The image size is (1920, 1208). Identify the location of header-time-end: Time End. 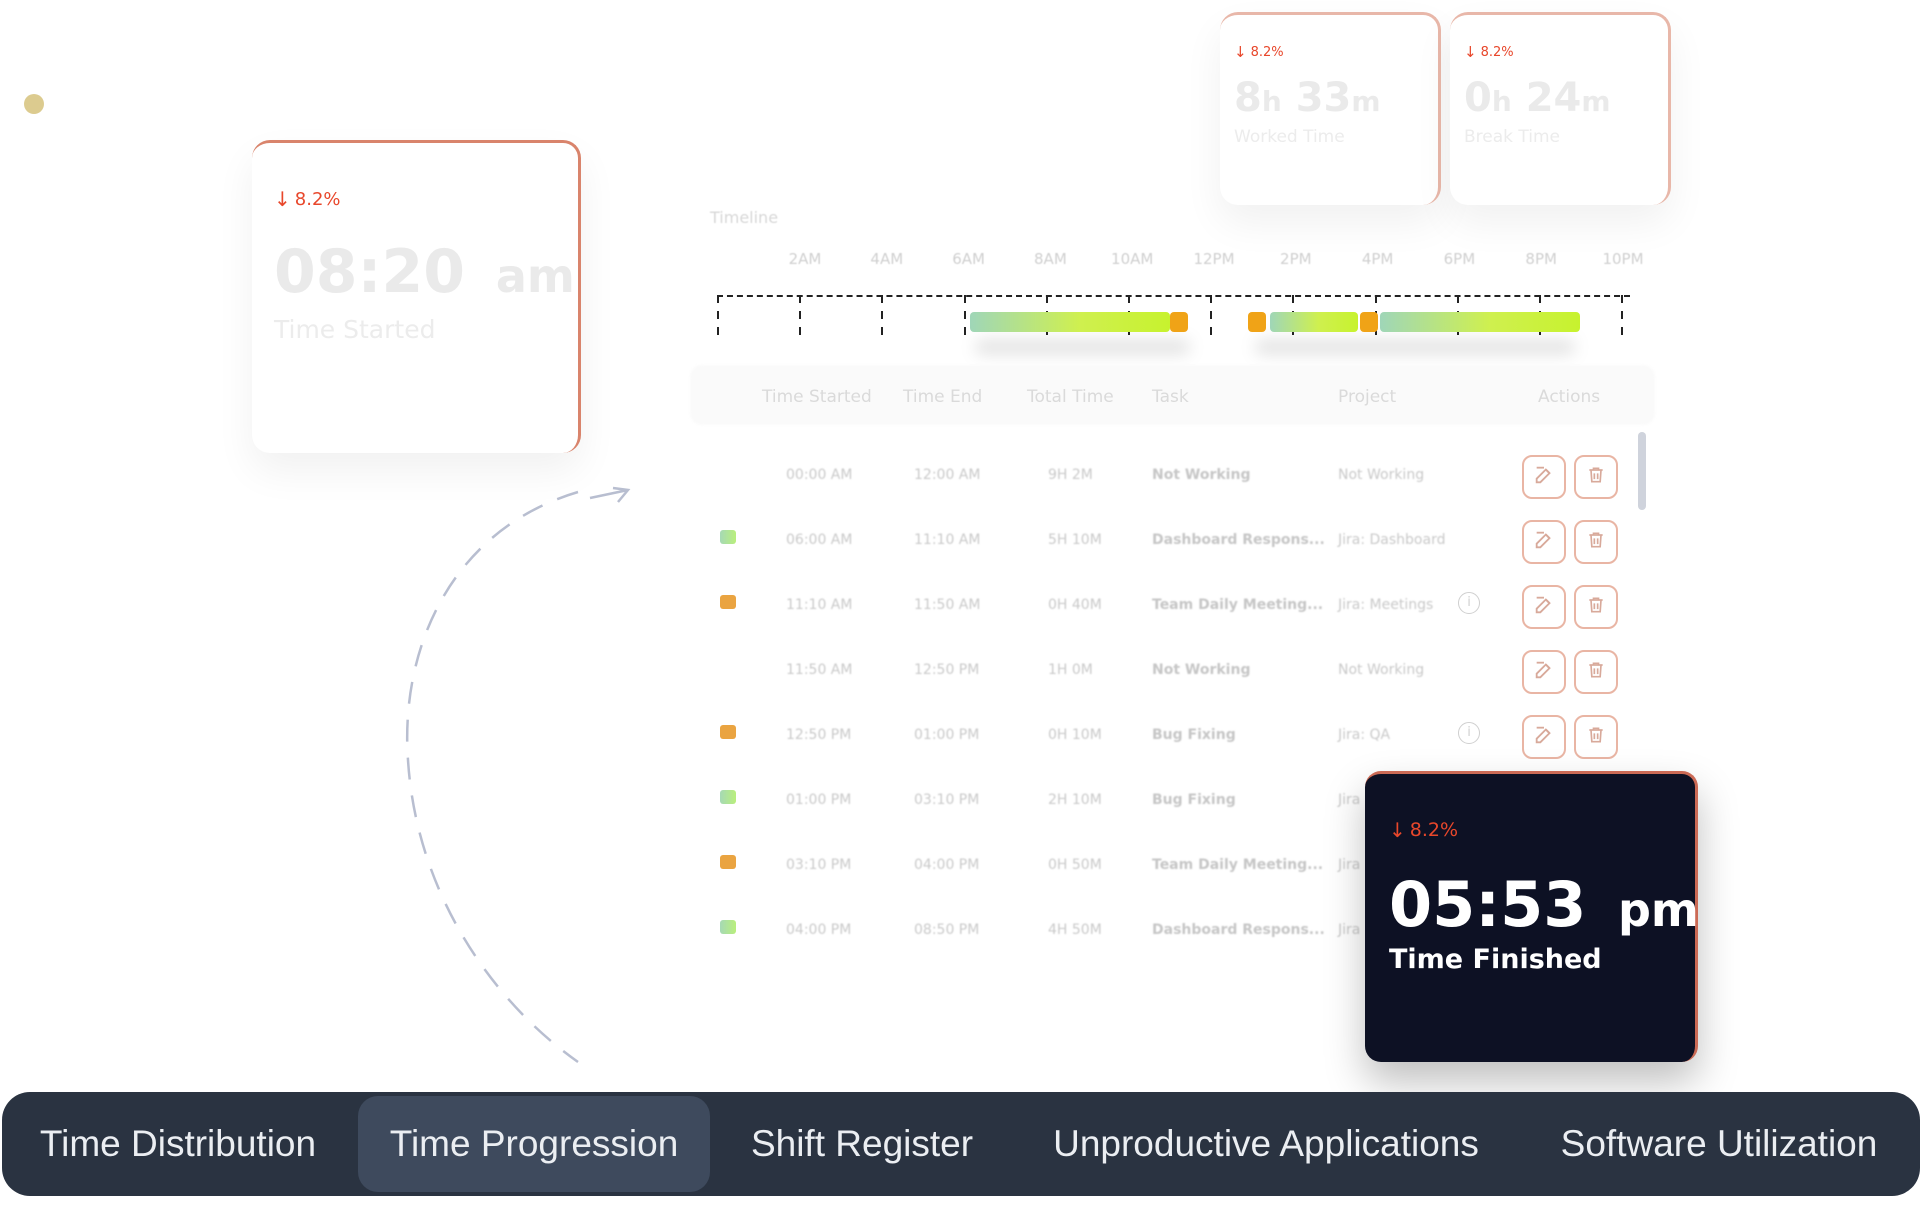
(943, 397).